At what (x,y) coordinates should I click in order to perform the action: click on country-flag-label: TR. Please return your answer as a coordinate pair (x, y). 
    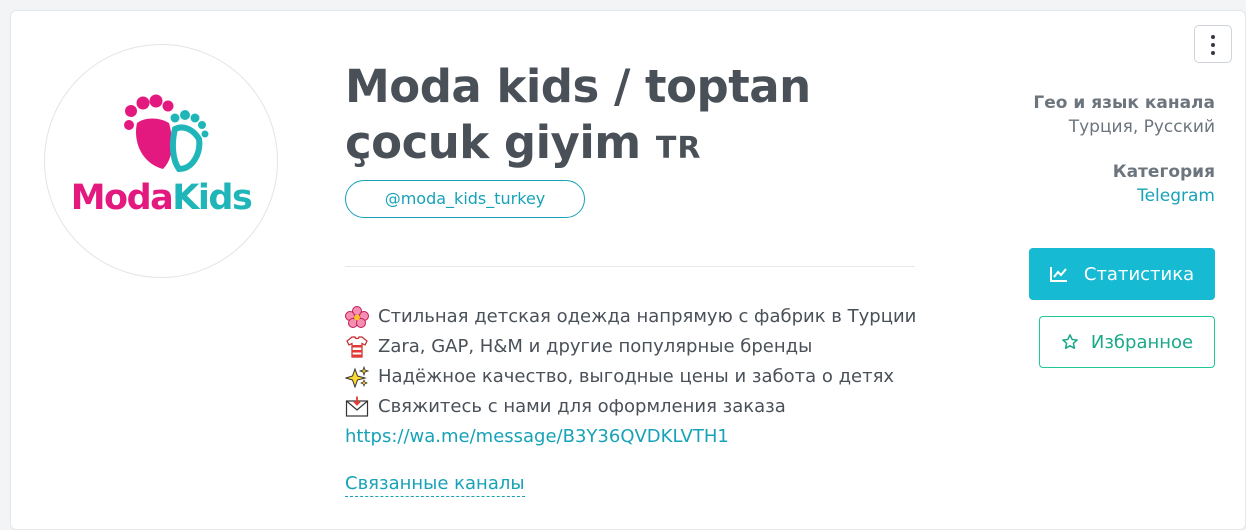
    Looking at the image, I should click on (678, 148).